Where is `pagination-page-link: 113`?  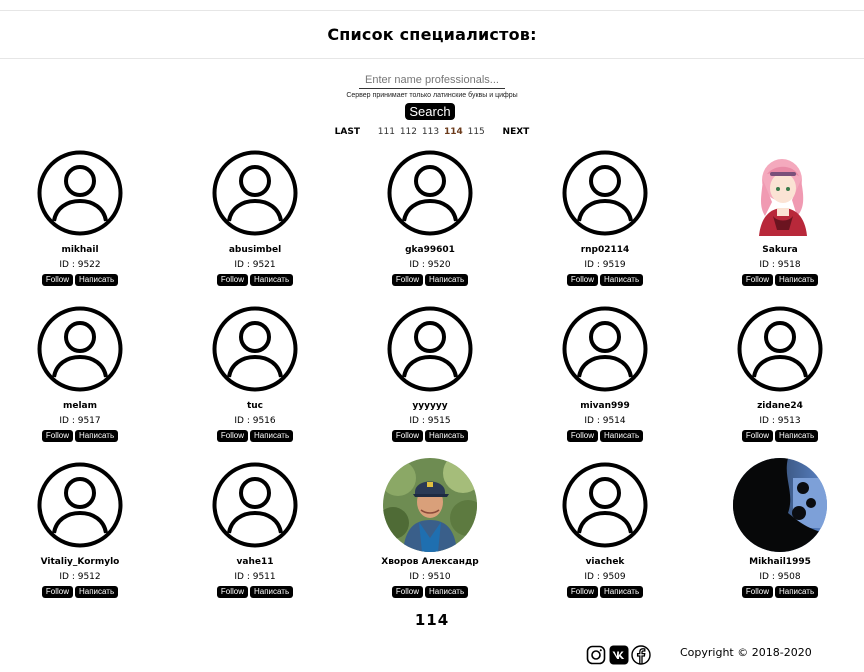
pagination-page-link: 113 is located at coordinates (430, 132).